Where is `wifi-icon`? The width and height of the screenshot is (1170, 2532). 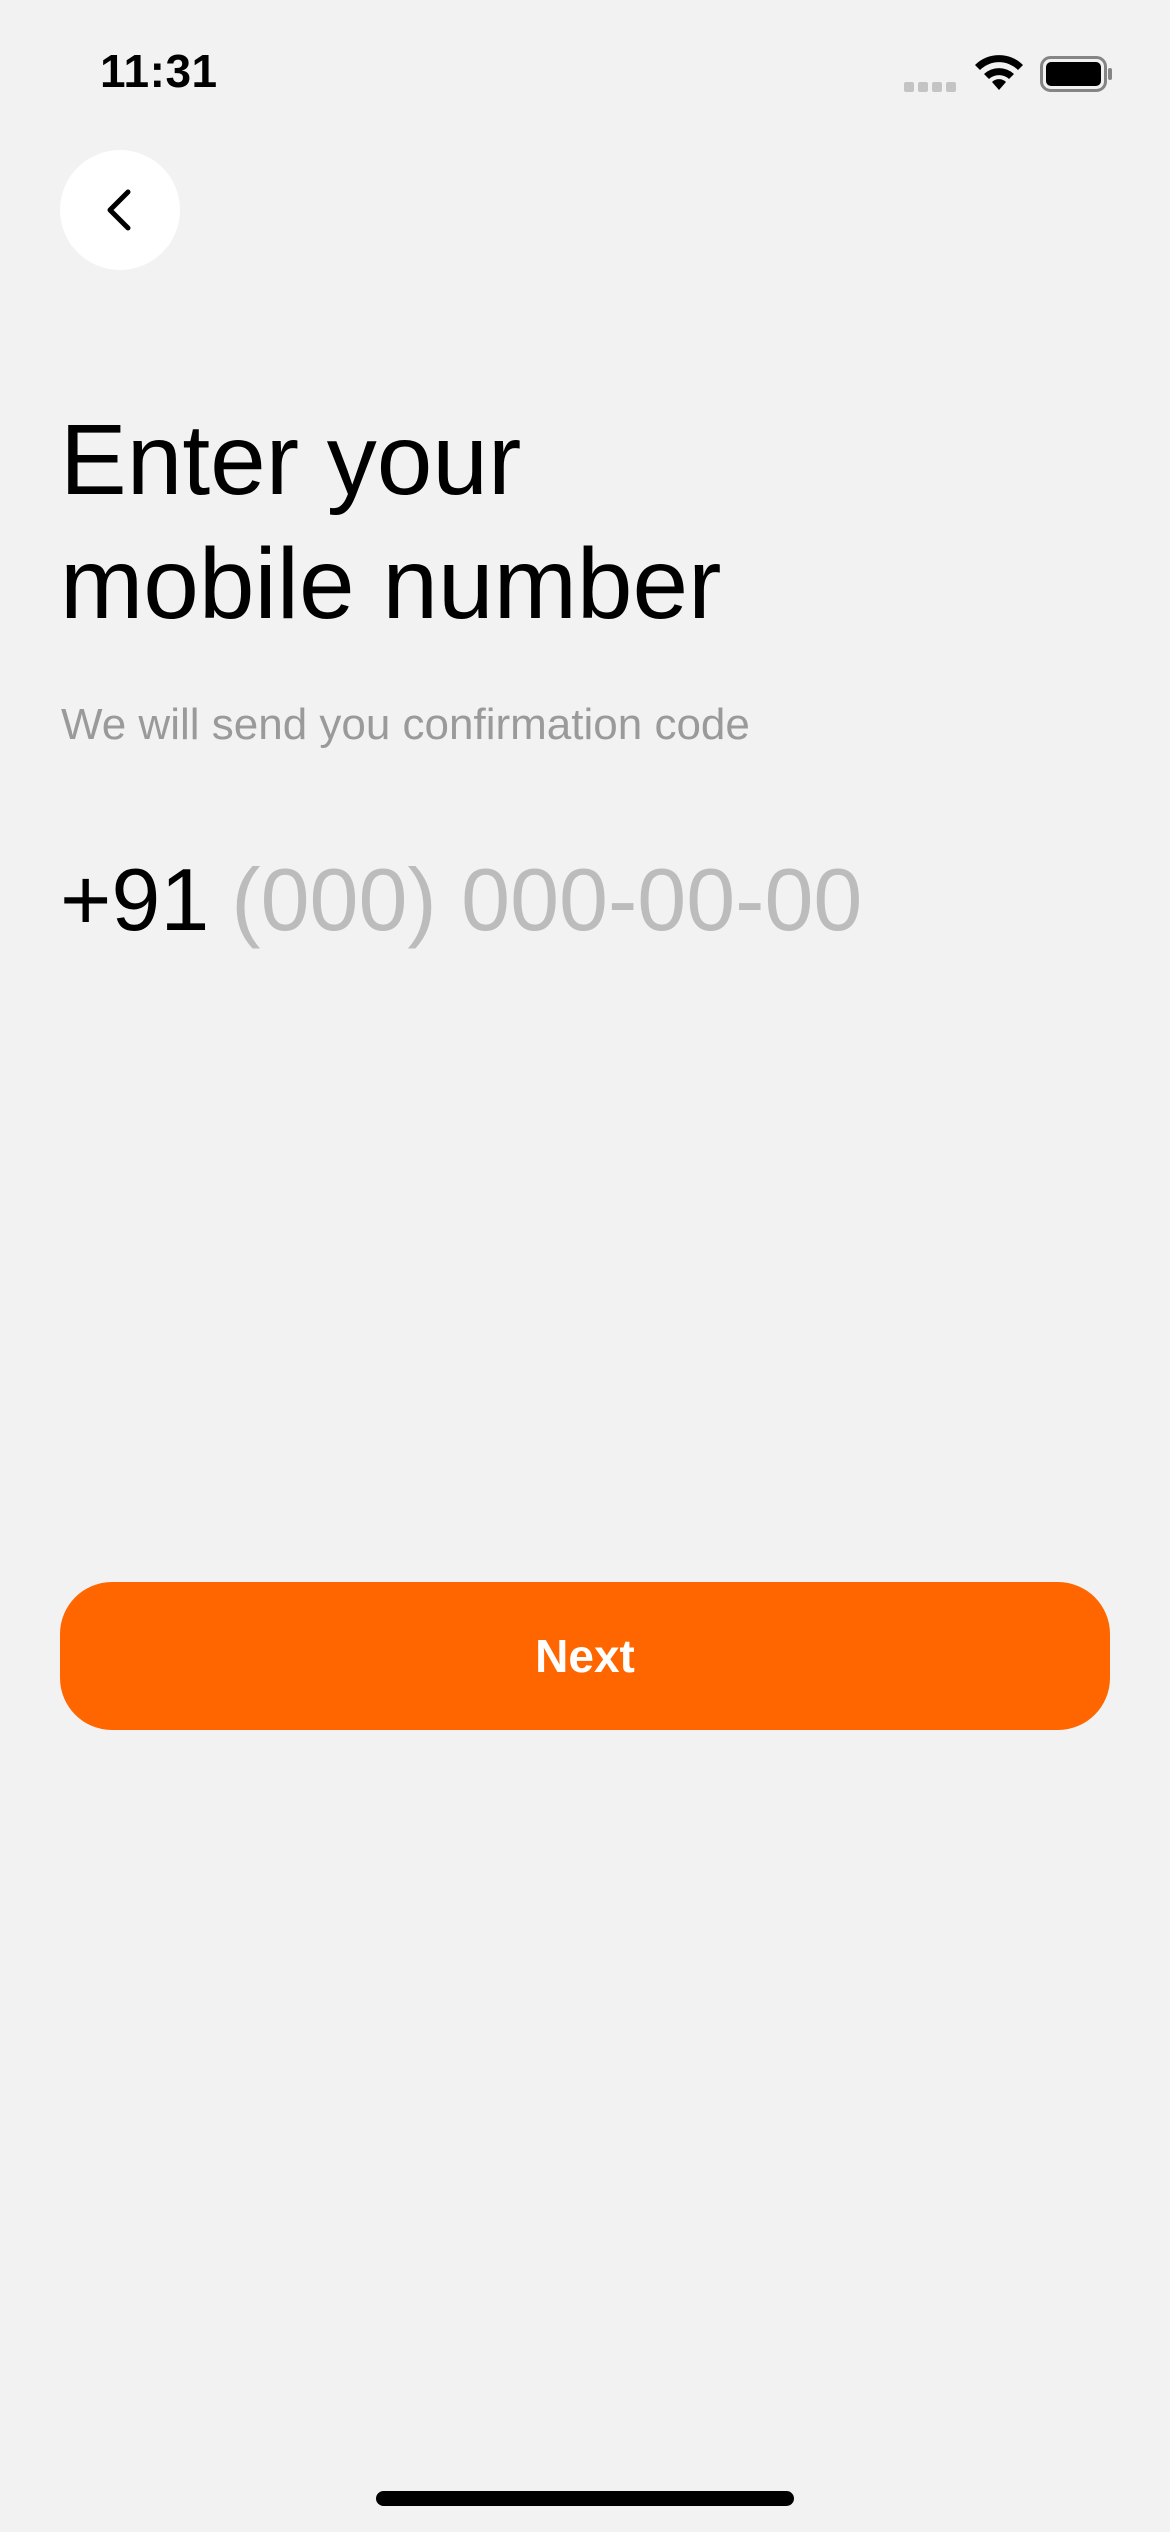
wifi-icon is located at coordinates (999, 72).